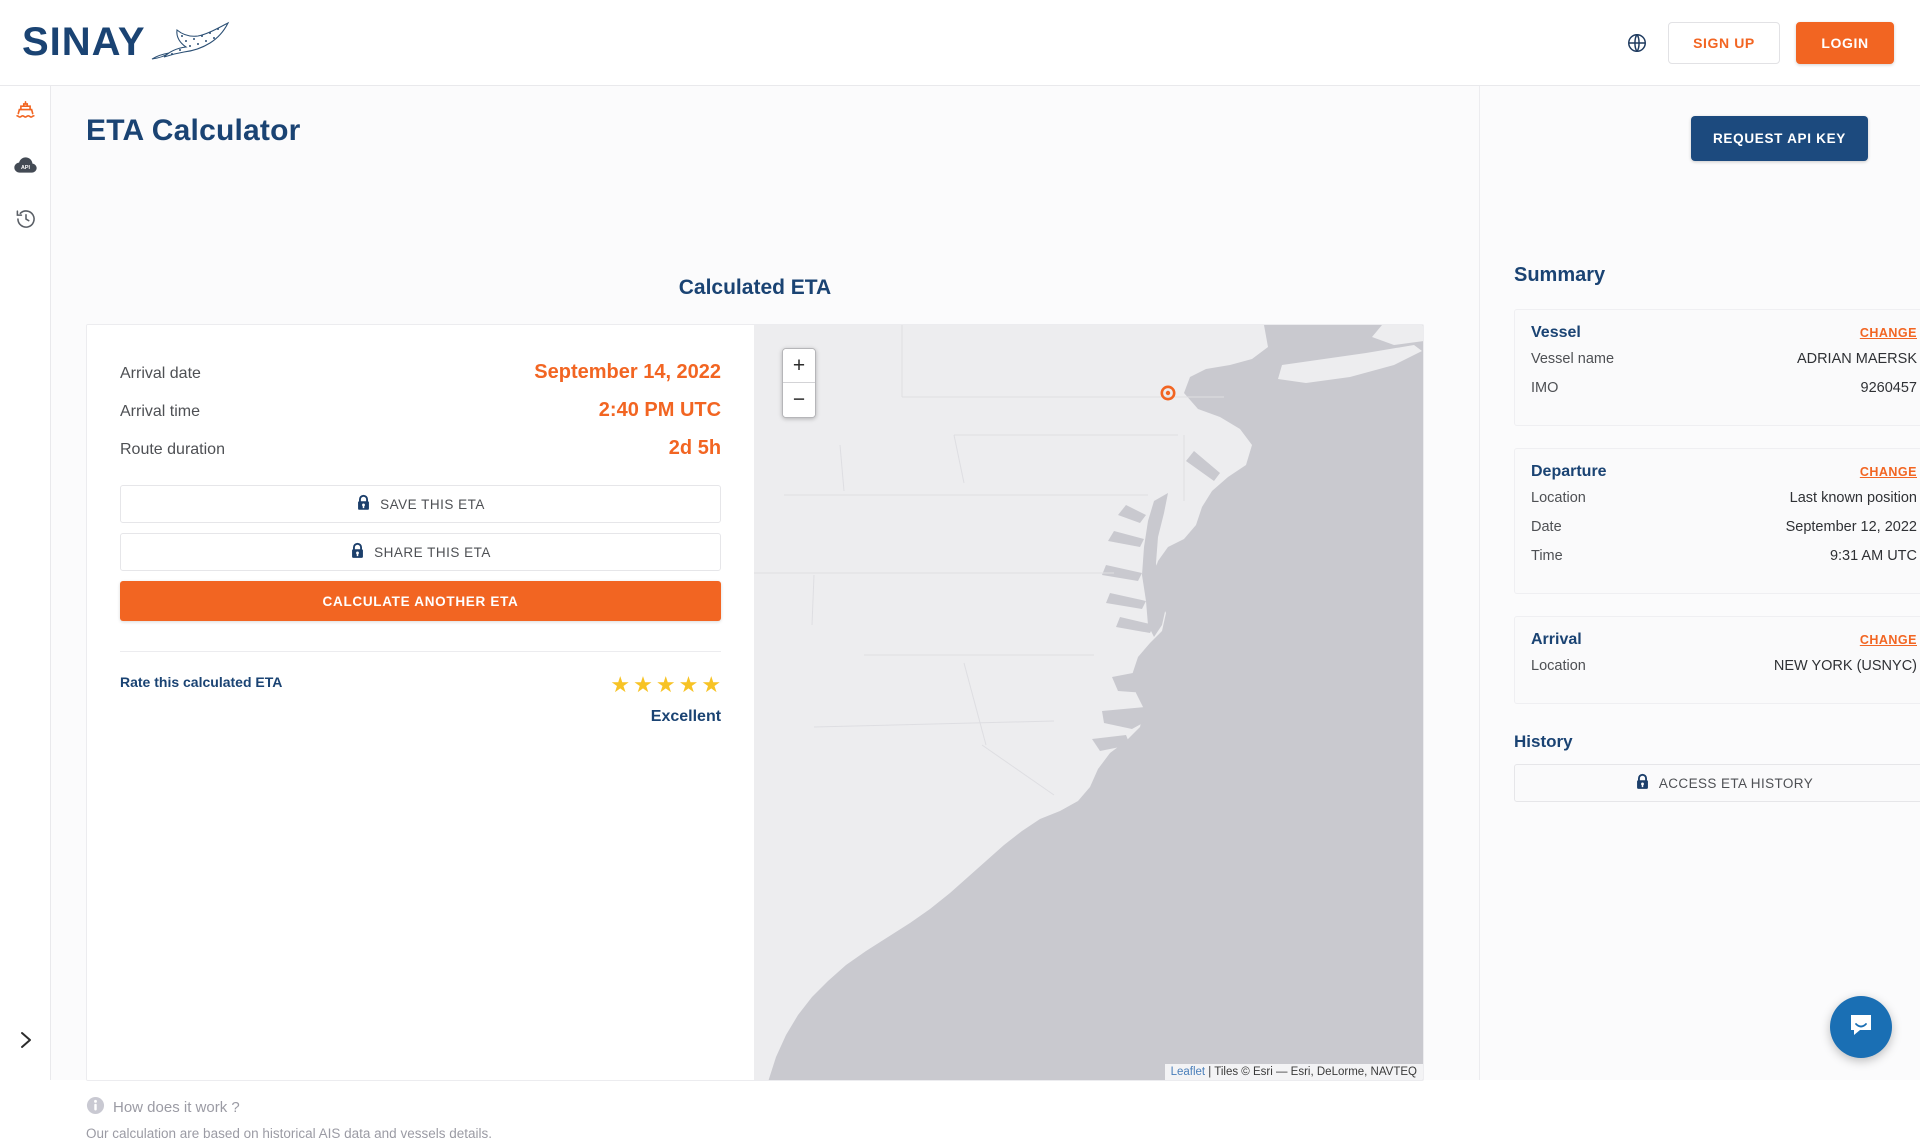  I want to click on zoom-out-button: −, so click(799, 400).